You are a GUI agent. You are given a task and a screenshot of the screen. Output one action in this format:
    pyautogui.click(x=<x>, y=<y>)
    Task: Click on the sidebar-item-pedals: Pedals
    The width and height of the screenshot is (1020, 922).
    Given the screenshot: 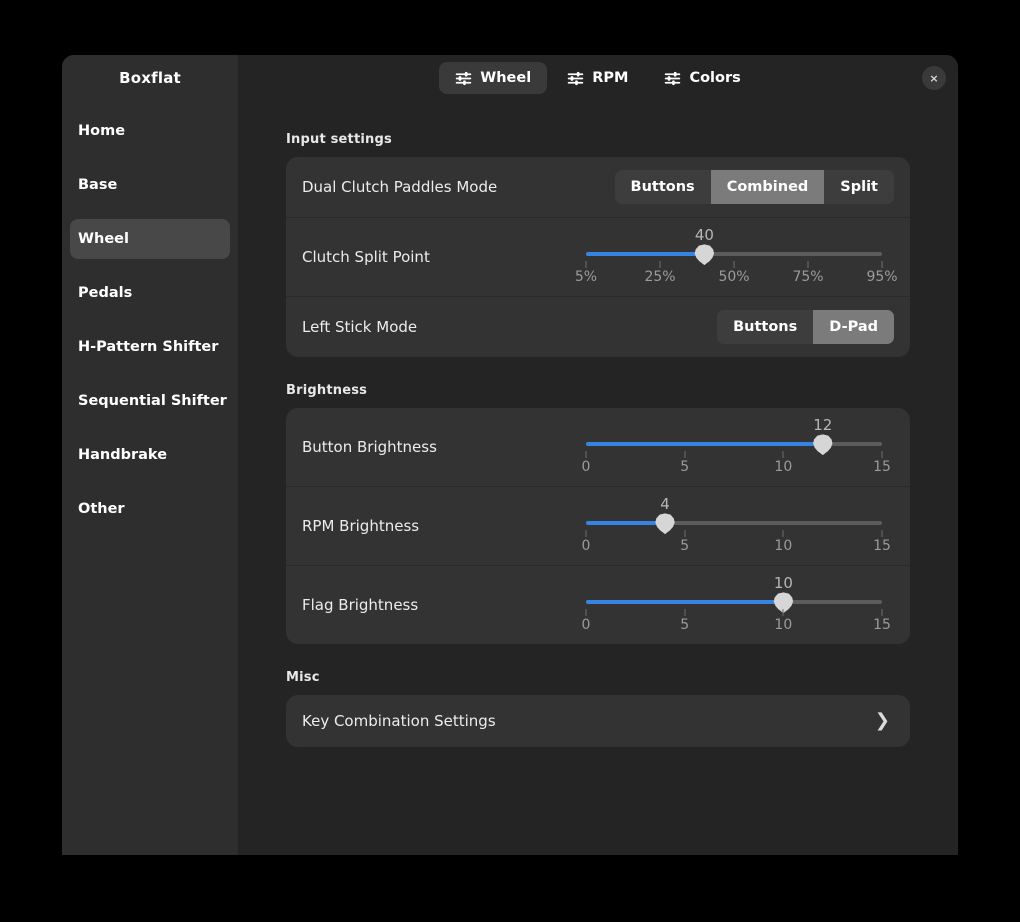 What is the action you would take?
    pyautogui.click(x=150, y=293)
    